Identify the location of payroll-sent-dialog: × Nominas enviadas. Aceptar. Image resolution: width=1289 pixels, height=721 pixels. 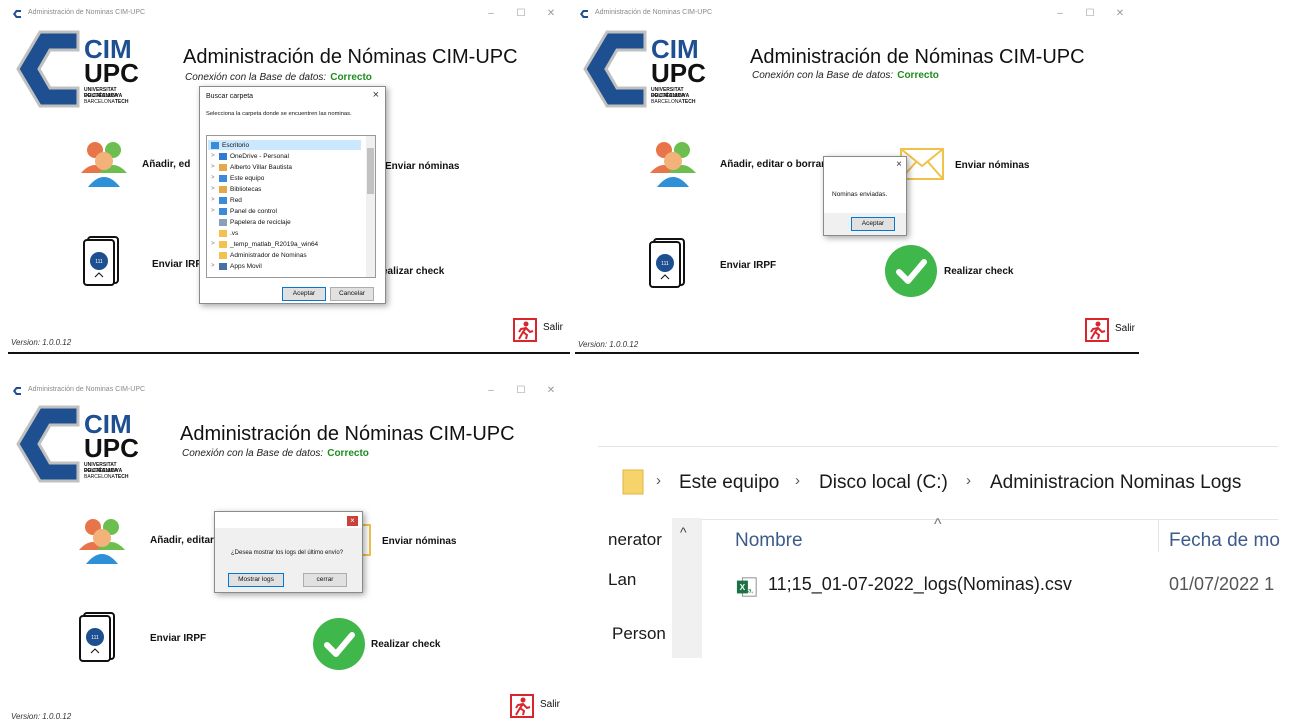
(865, 196).